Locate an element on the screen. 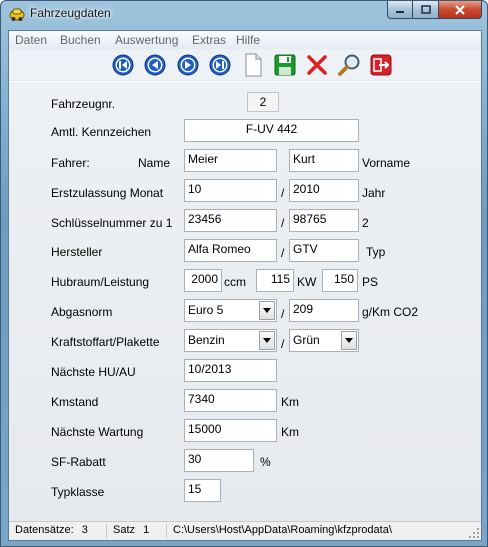  minimize-icon is located at coordinates (400, 11).